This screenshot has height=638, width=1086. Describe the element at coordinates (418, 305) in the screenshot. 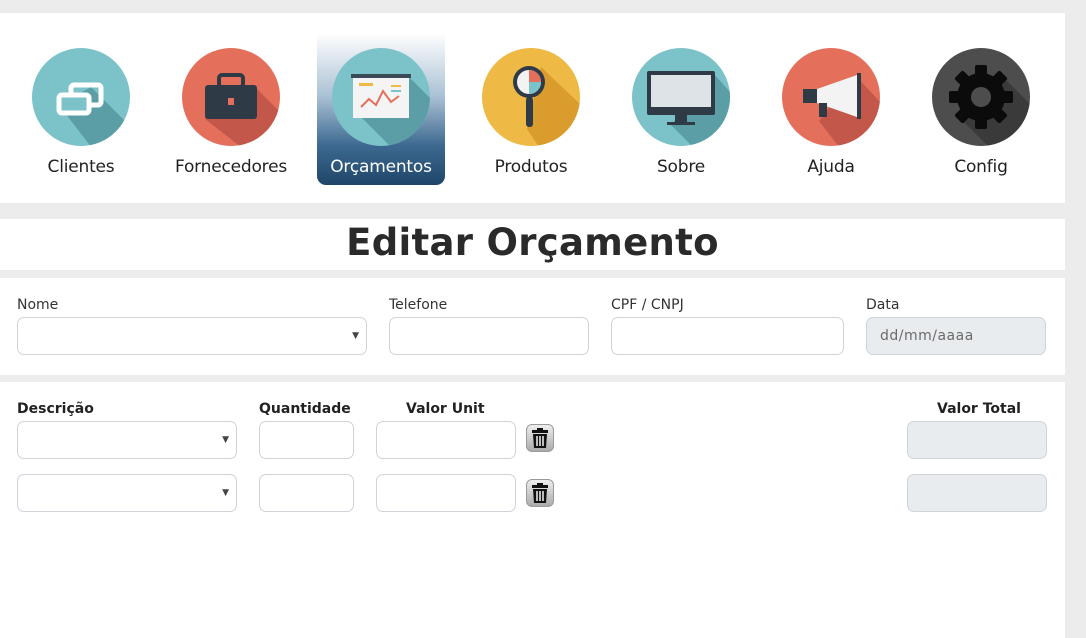

I see `telefone-label: Telefone` at that location.